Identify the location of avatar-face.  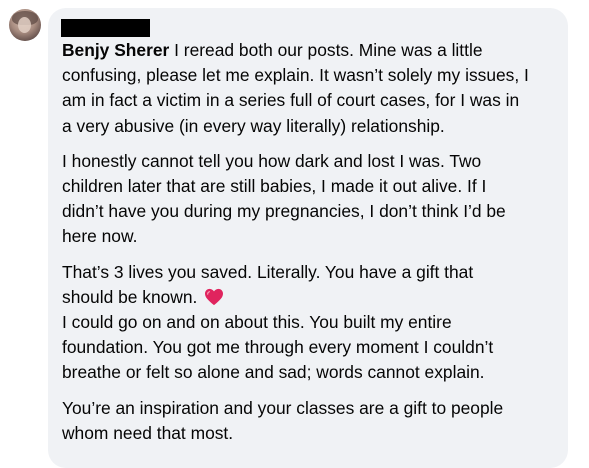
(24, 25).